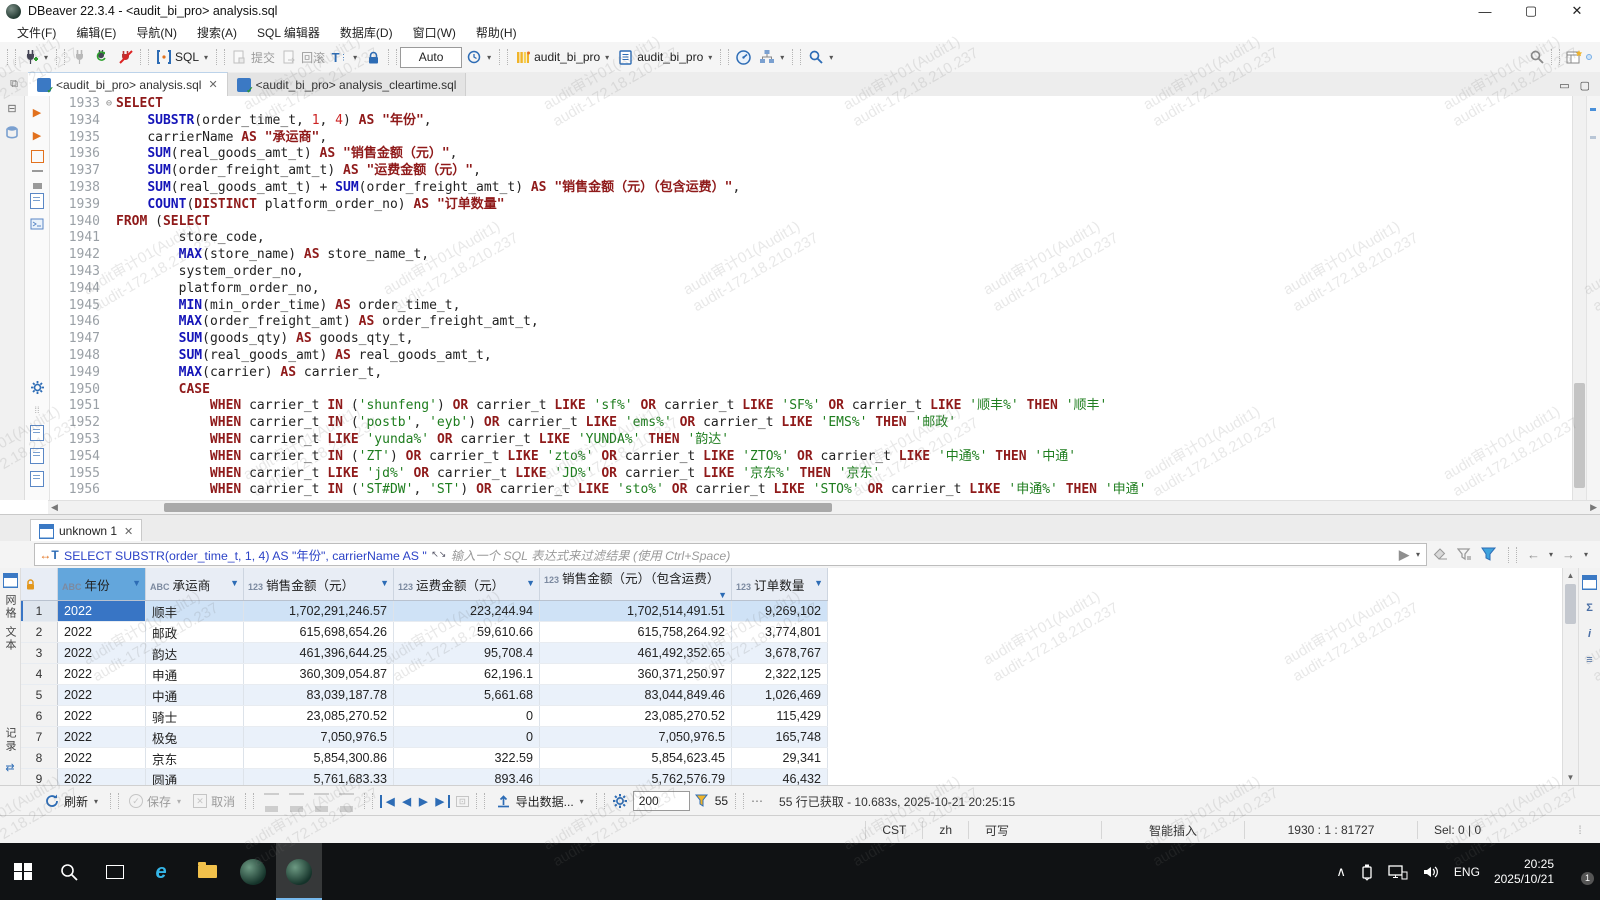 Image resolution: width=1600 pixels, height=900 pixels. What do you see at coordinates (39, 758) in the screenshot?
I see `row-number: 8` at bounding box center [39, 758].